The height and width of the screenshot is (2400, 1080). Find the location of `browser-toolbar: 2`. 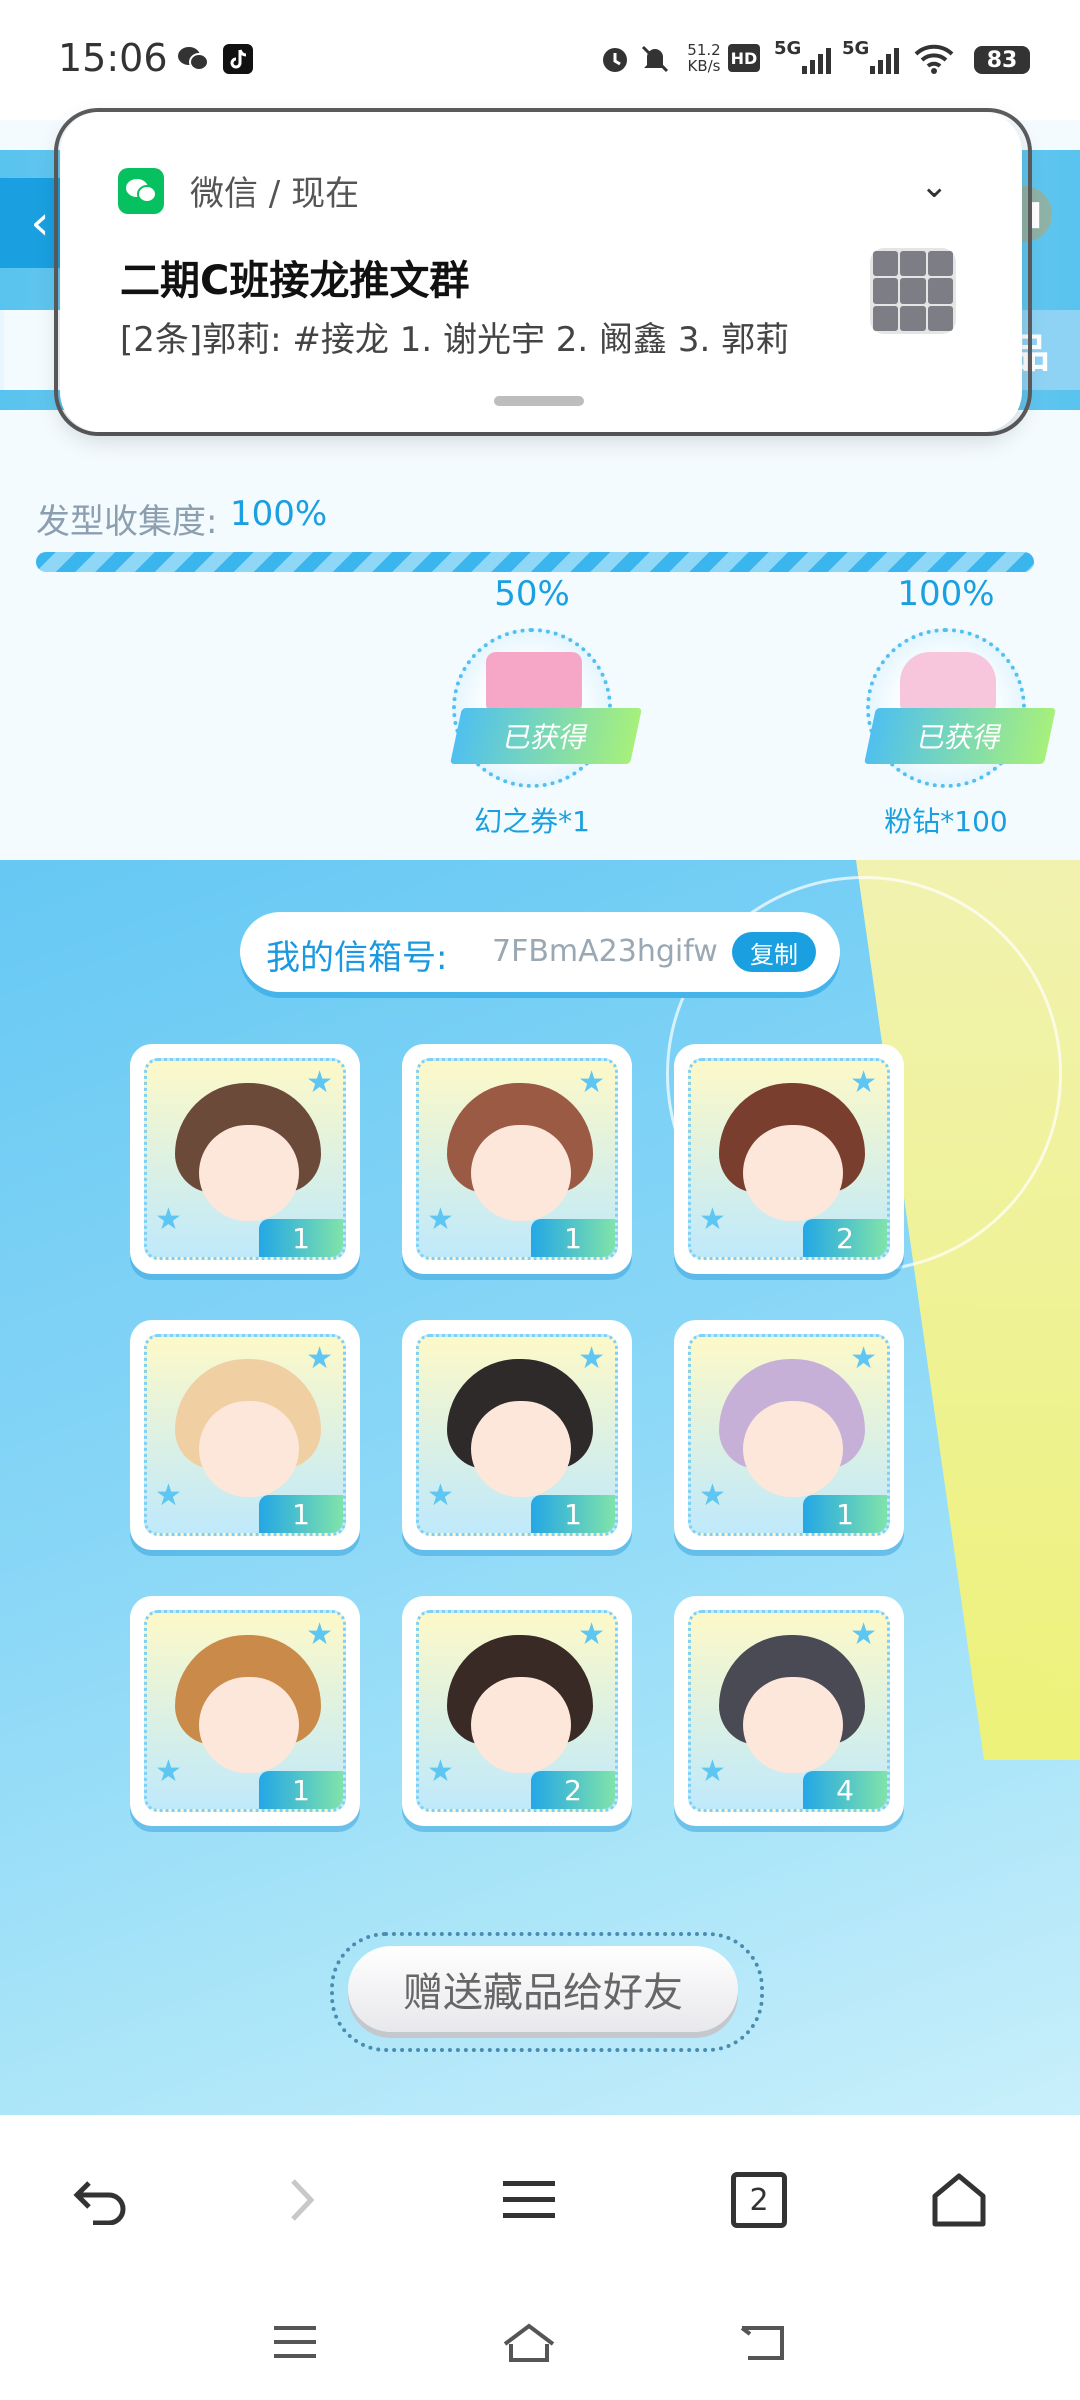

browser-toolbar: 2 is located at coordinates (540, 2197).